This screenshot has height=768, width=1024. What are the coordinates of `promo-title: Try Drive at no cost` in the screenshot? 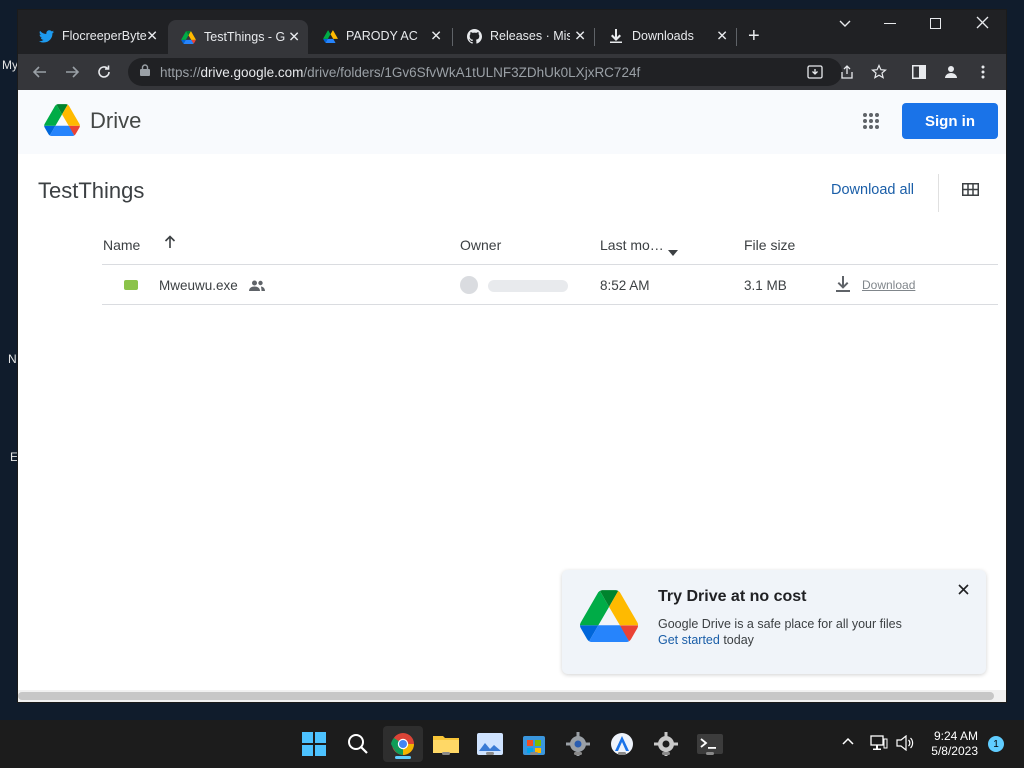 It's located at (732, 596).